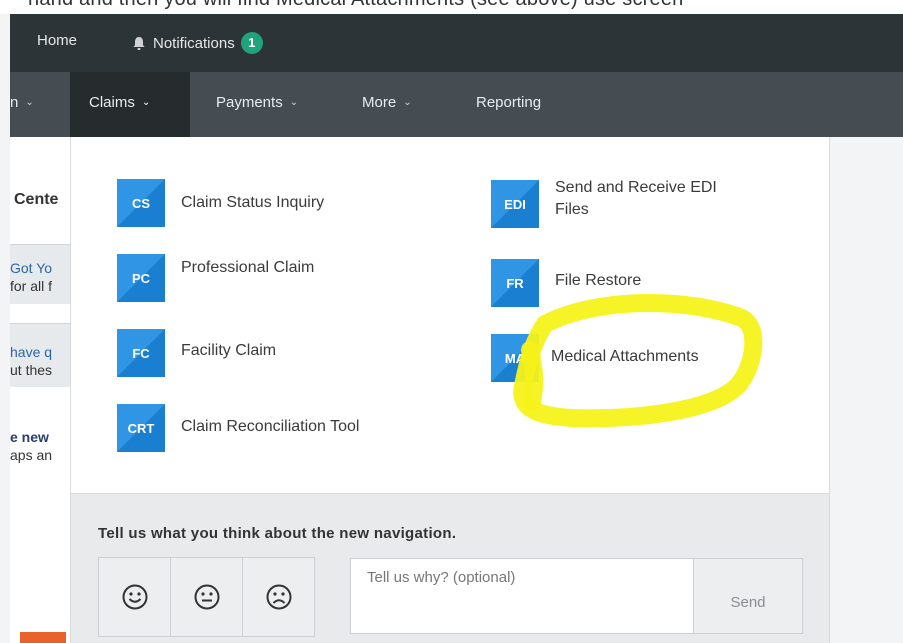 This screenshot has width=903, height=643. I want to click on menu-item-label: Send and Receive EDI Files, so click(636, 198).